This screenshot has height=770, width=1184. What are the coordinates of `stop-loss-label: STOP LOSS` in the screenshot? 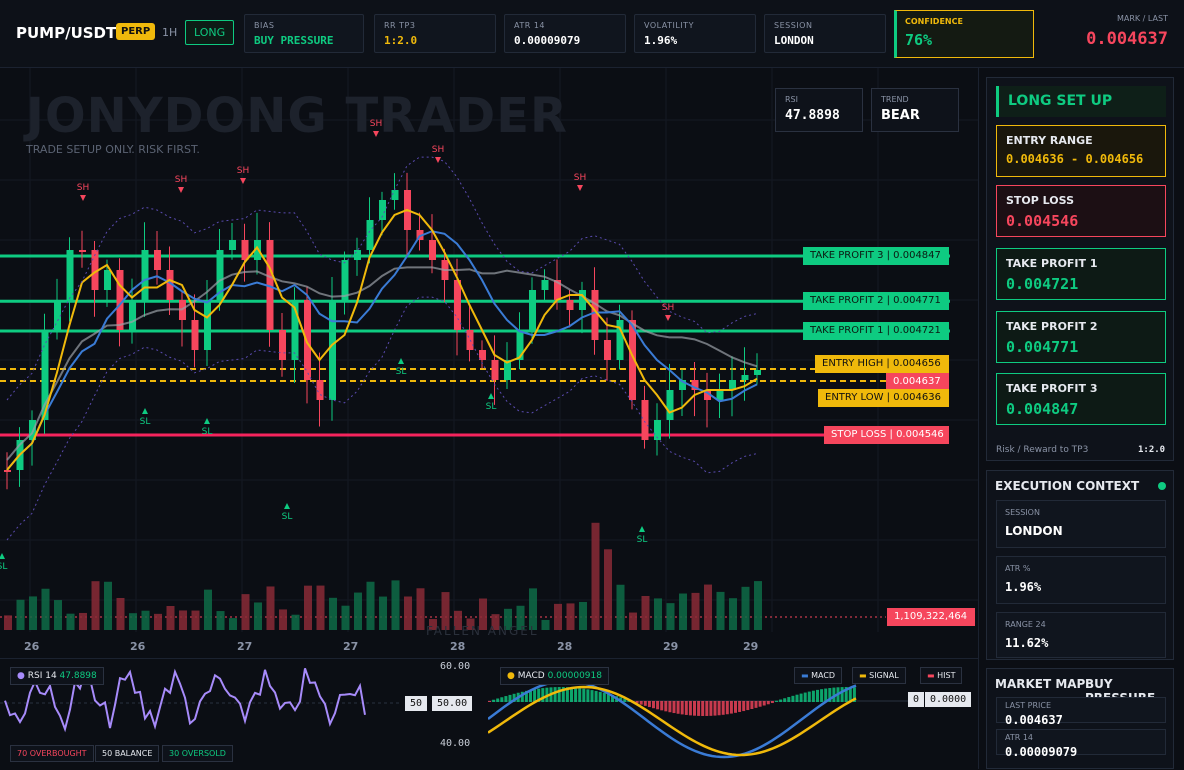 It's located at (1040, 200).